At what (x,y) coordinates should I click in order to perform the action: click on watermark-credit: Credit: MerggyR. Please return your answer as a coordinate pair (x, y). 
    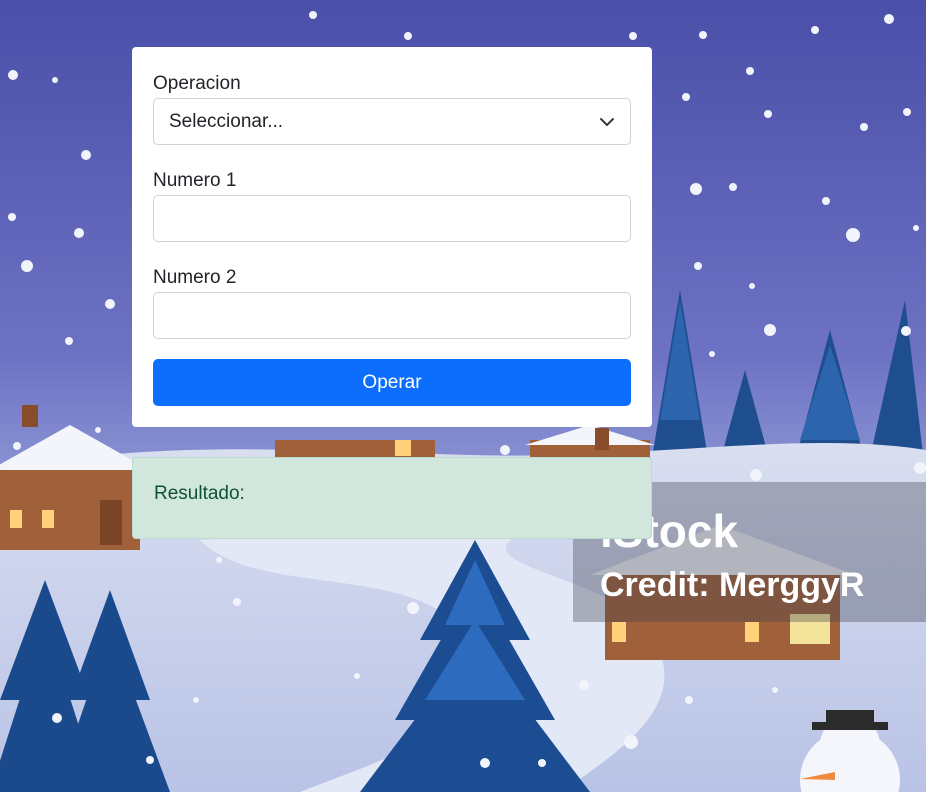
    Looking at the image, I should click on (732, 585).